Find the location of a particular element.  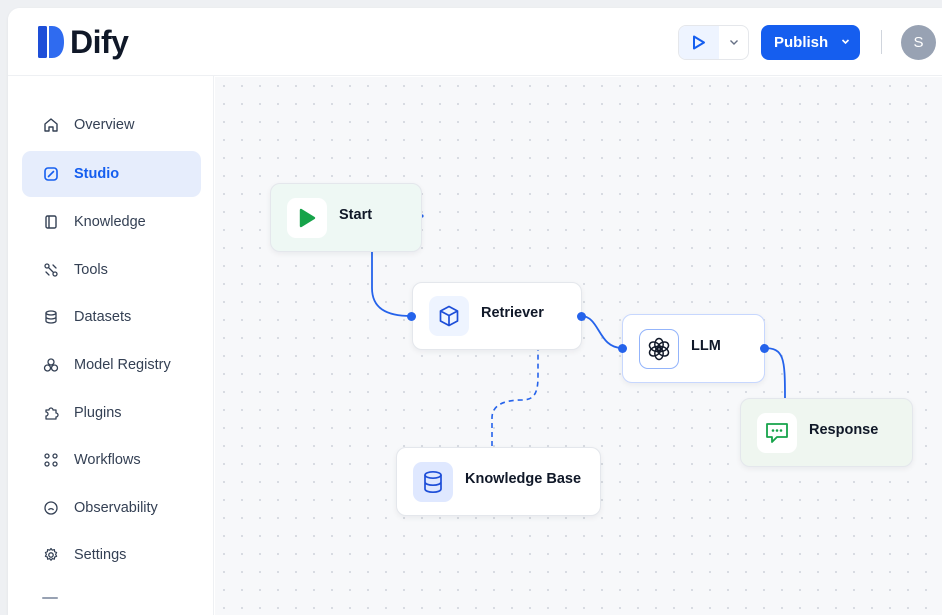

sidebar-item-knowledge: Knowledge is located at coordinates (111, 222).